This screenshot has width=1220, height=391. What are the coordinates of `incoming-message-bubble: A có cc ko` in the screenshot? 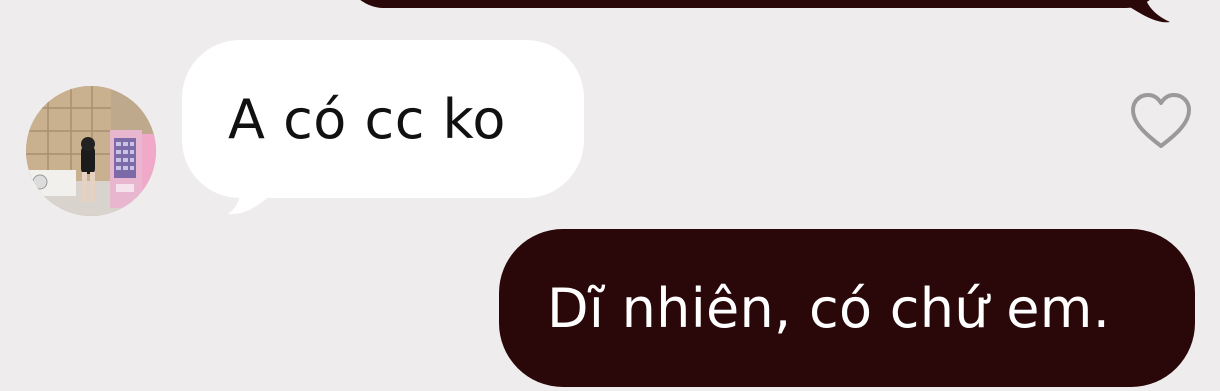 It's located at (383, 119).